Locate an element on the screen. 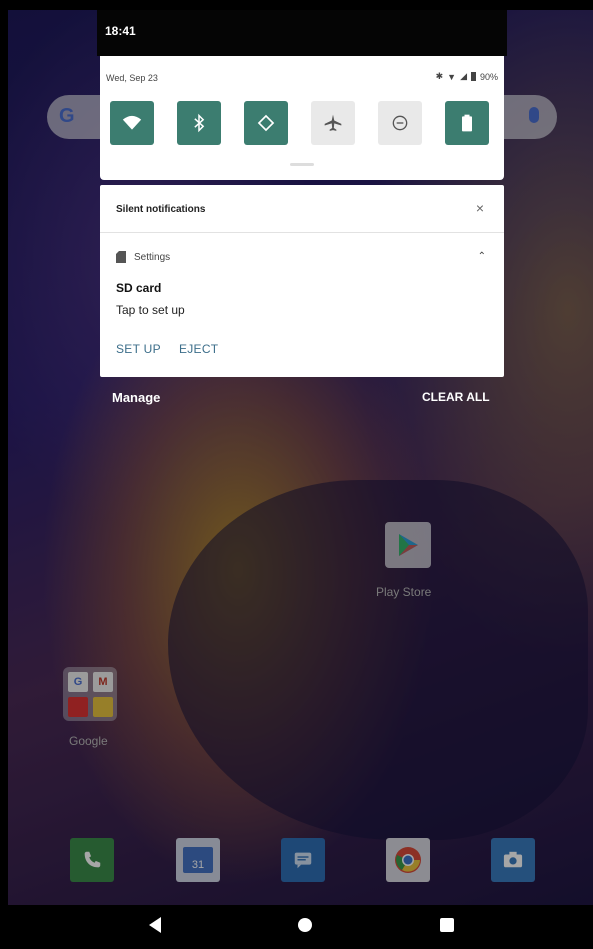 The width and height of the screenshot is (593, 949). notification-actions: SET UP EJECT is located at coordinates (167, 349).